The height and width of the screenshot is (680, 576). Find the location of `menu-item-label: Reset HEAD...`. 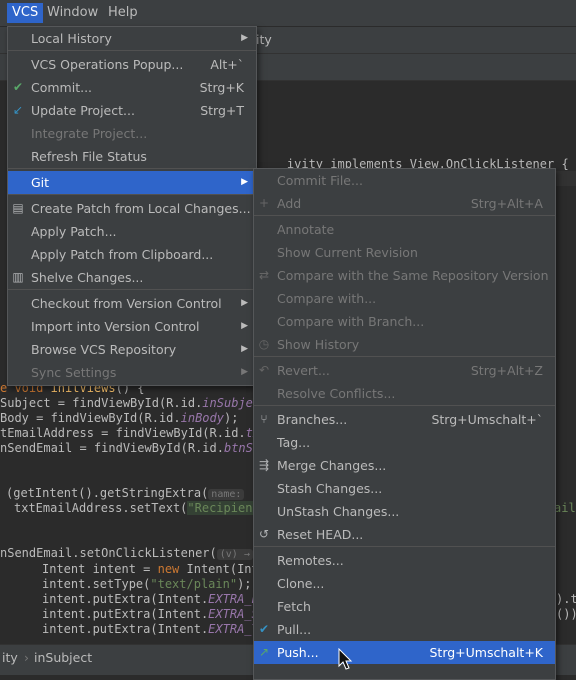

menu-item-label: Reset HEAD... is located at coordinates (320, 534).